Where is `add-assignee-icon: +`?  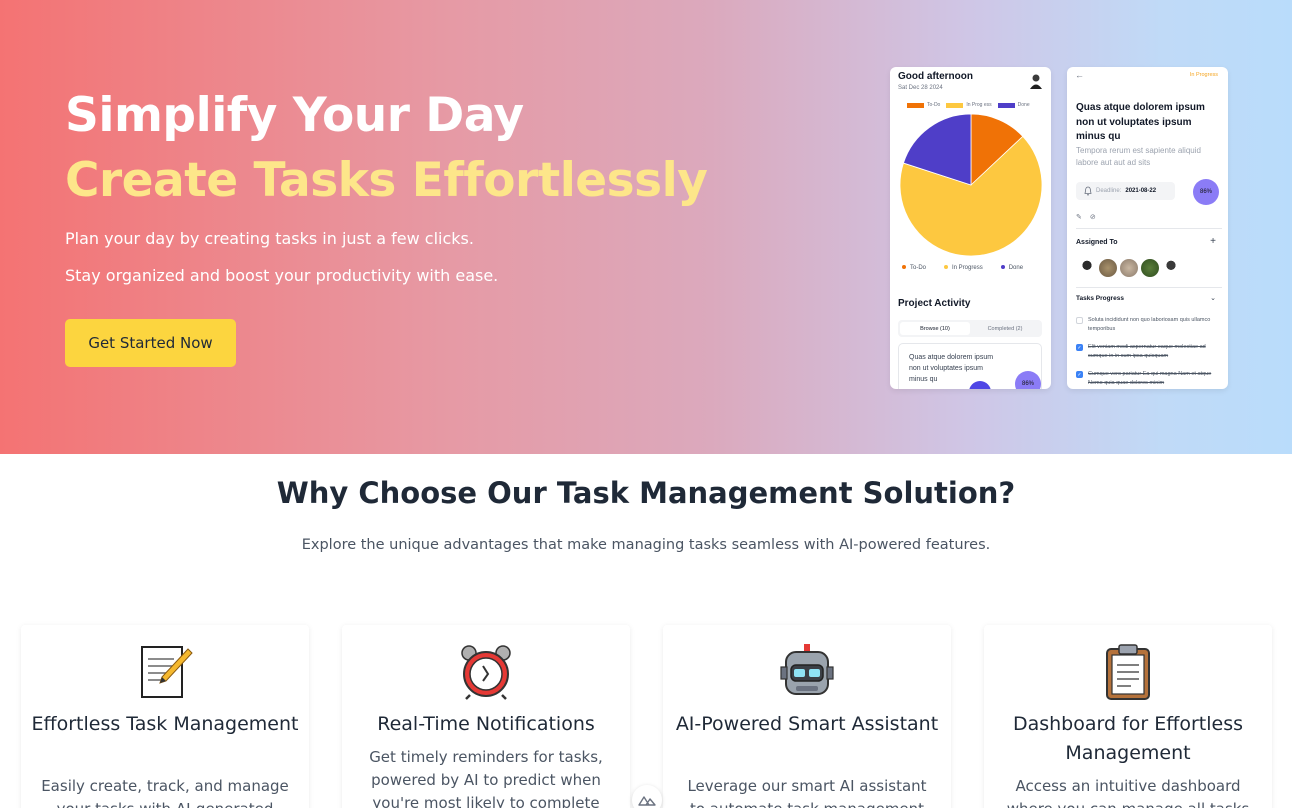 add-assignee-icon: + is located at coordinates (1213, 241).